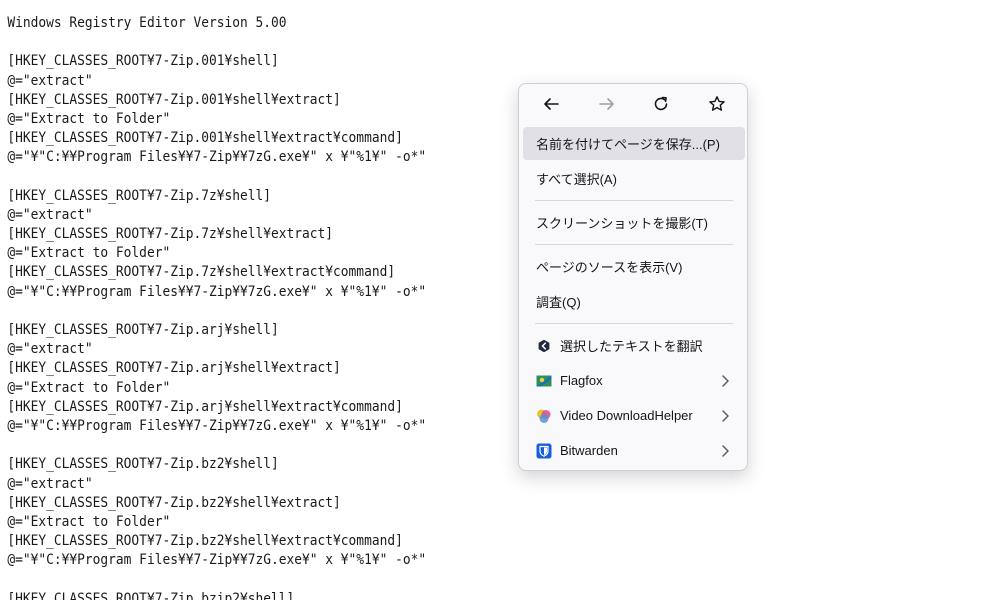 The height and width of the screenshot is (600, 1000). Describe the element at coordinates (143, 330) in the screenshot. I see `text-line: [HKEY_CLASSES_ROOT¥7-Zip.arj¥shell]` at that location.